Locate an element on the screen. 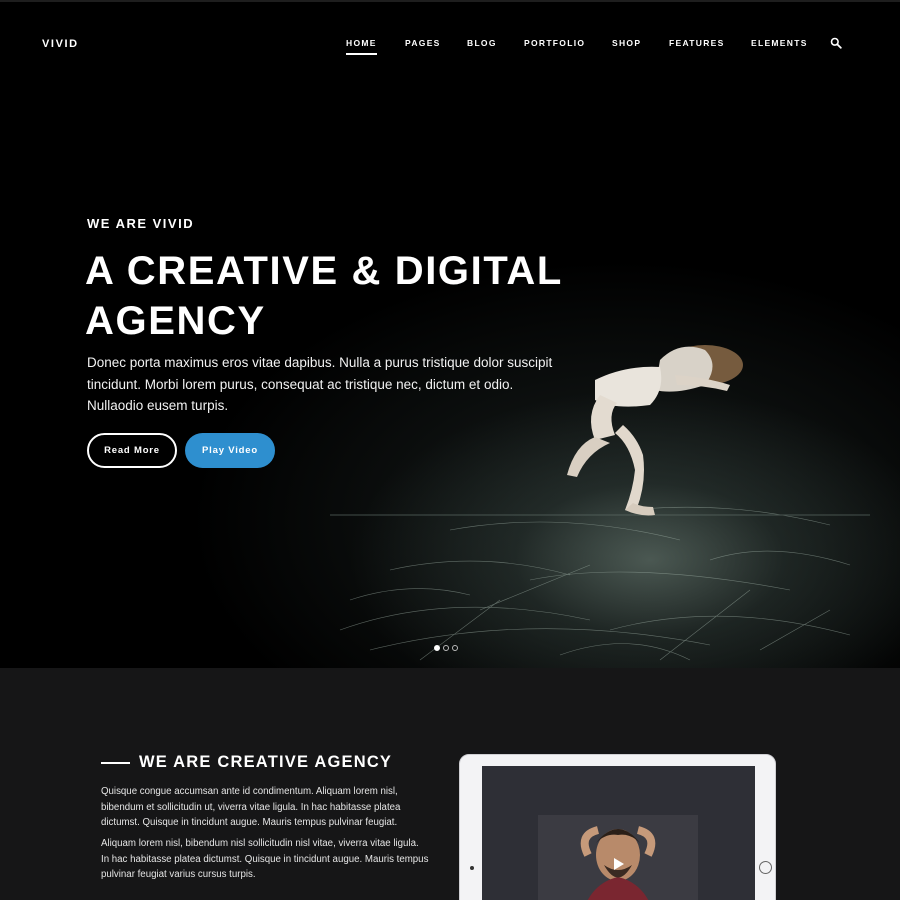 The width and height of the screenshot is (900, 900). hero-eyebrow: WE ARE VIVID is located at coordinates (141, 223).